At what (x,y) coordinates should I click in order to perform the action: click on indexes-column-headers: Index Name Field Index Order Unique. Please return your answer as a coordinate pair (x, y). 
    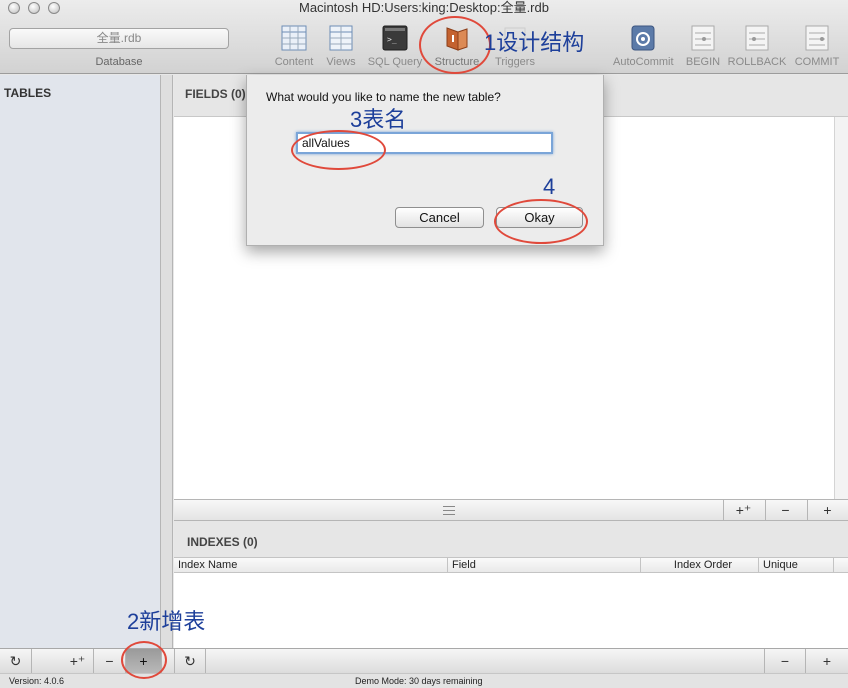
    Looking at the image, I should click on (511, 565).